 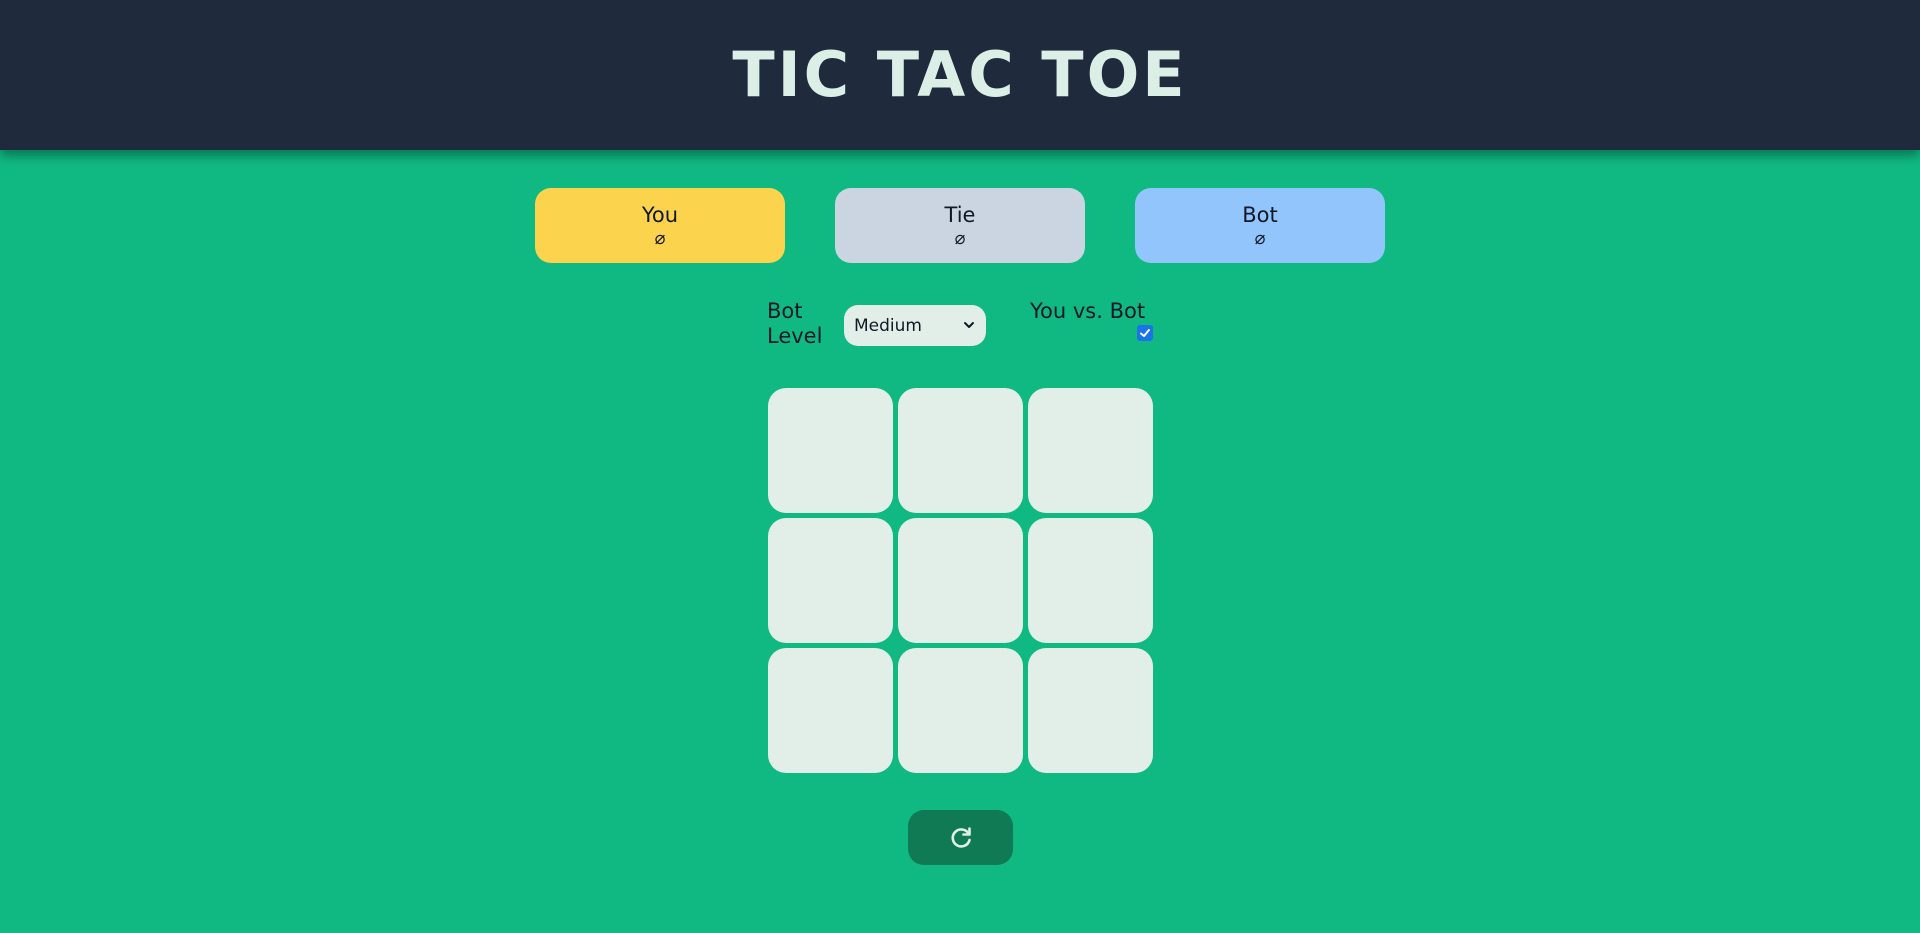 I want to click on bot-level-select: Medium, so click(x=915, y=325).